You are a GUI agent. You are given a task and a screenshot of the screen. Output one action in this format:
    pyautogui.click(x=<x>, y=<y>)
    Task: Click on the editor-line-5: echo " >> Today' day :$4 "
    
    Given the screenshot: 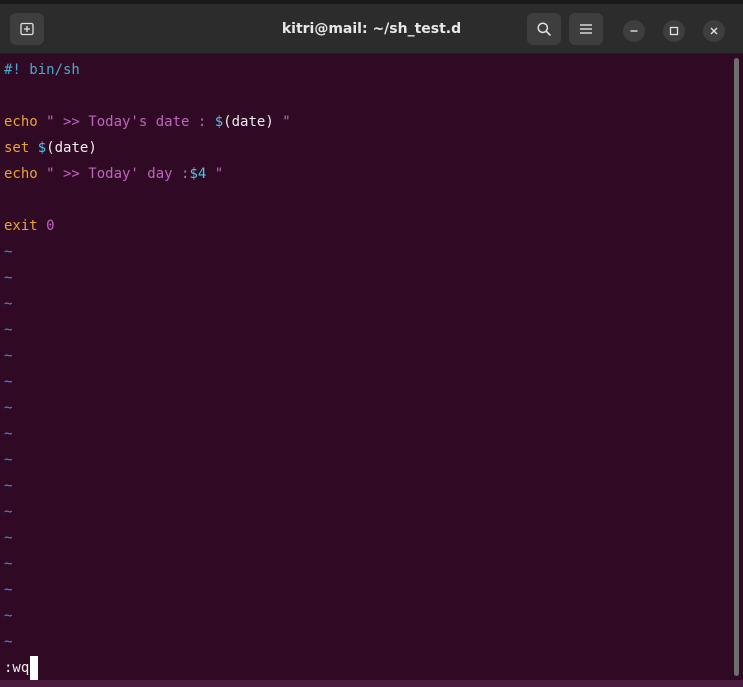 What is the action you would take?
    pyautogui.click(x=113, y=174)
    